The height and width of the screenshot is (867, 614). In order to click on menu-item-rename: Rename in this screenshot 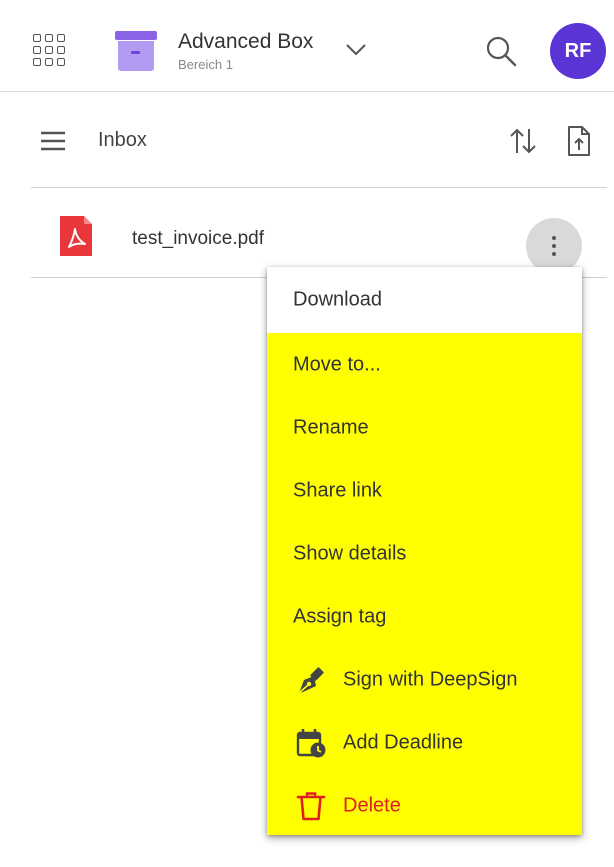, I will do `click(424, 427)`.